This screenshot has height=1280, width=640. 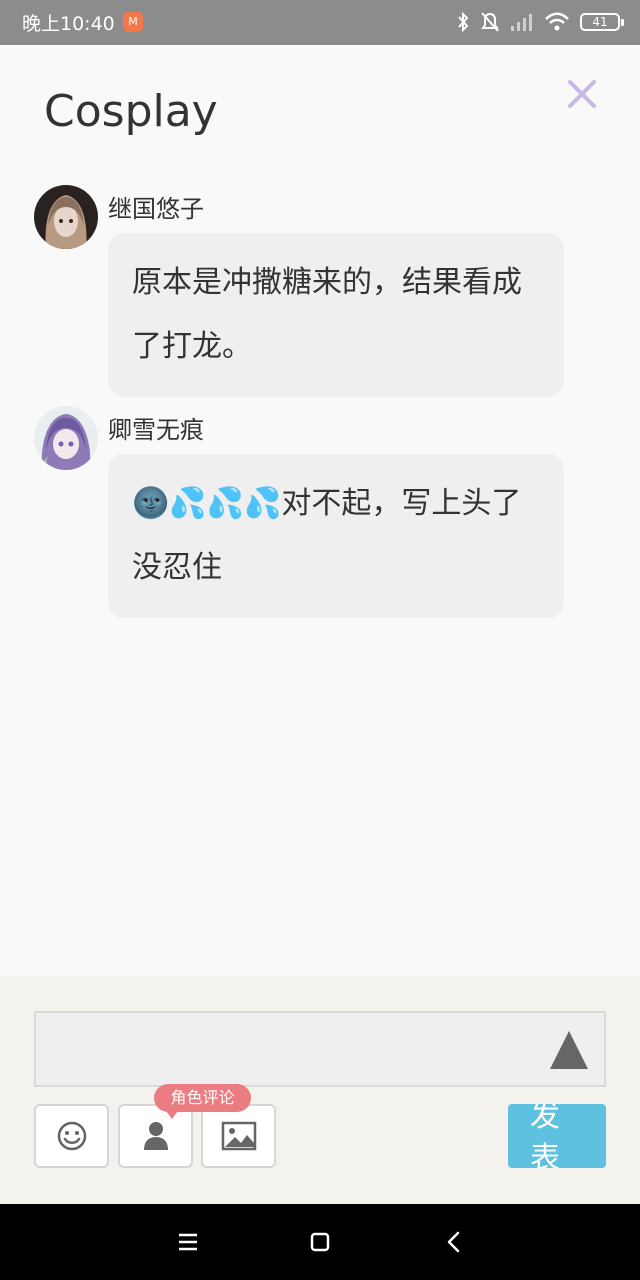 What do you see at coordinates (582, 94) in the screenshot?
I see `close-icon` at bounding box center [582, 94].